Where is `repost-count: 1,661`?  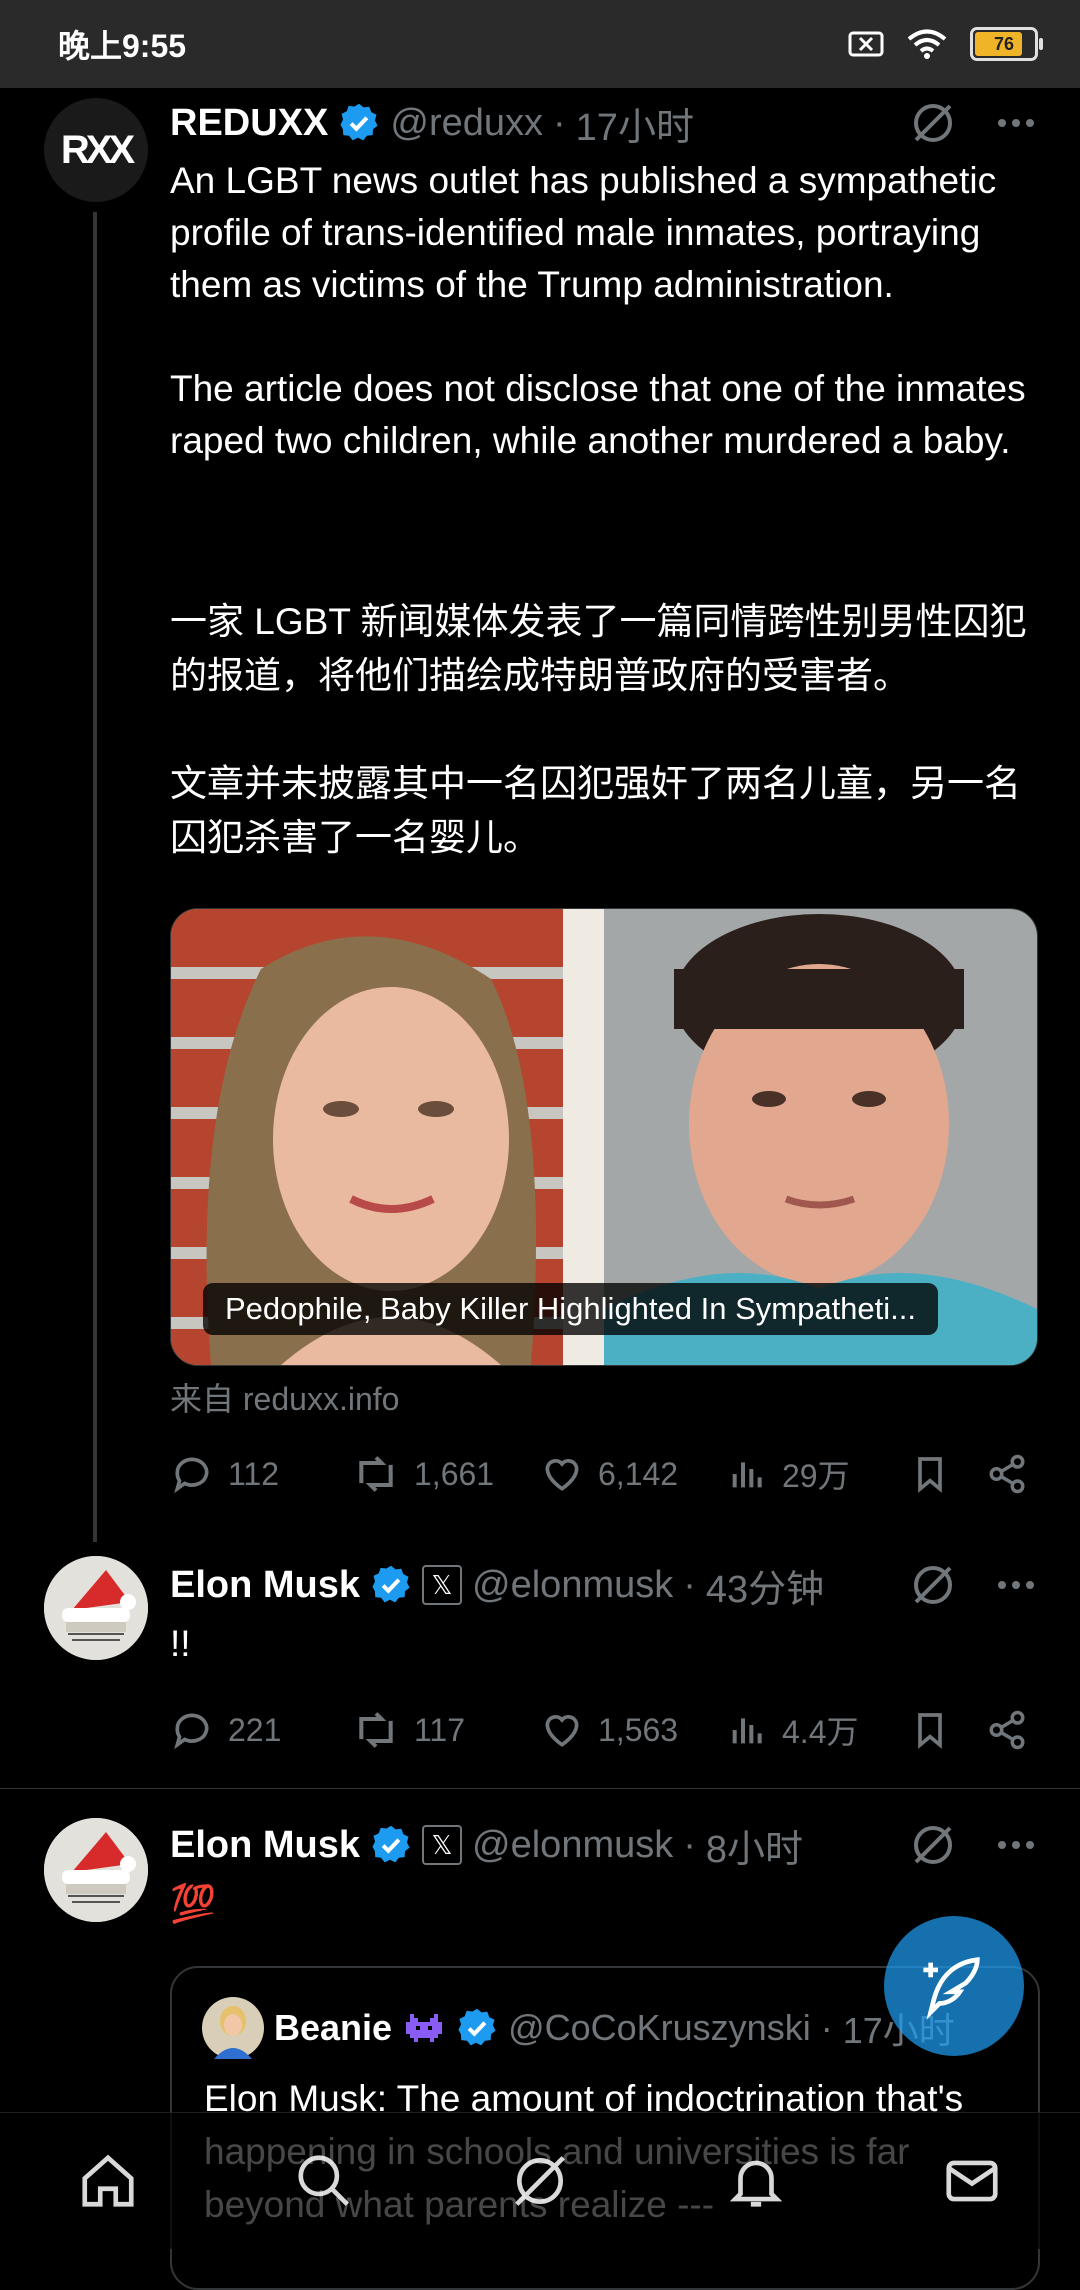 repost-count: 1,661 is located at coordinates (454, 1473).